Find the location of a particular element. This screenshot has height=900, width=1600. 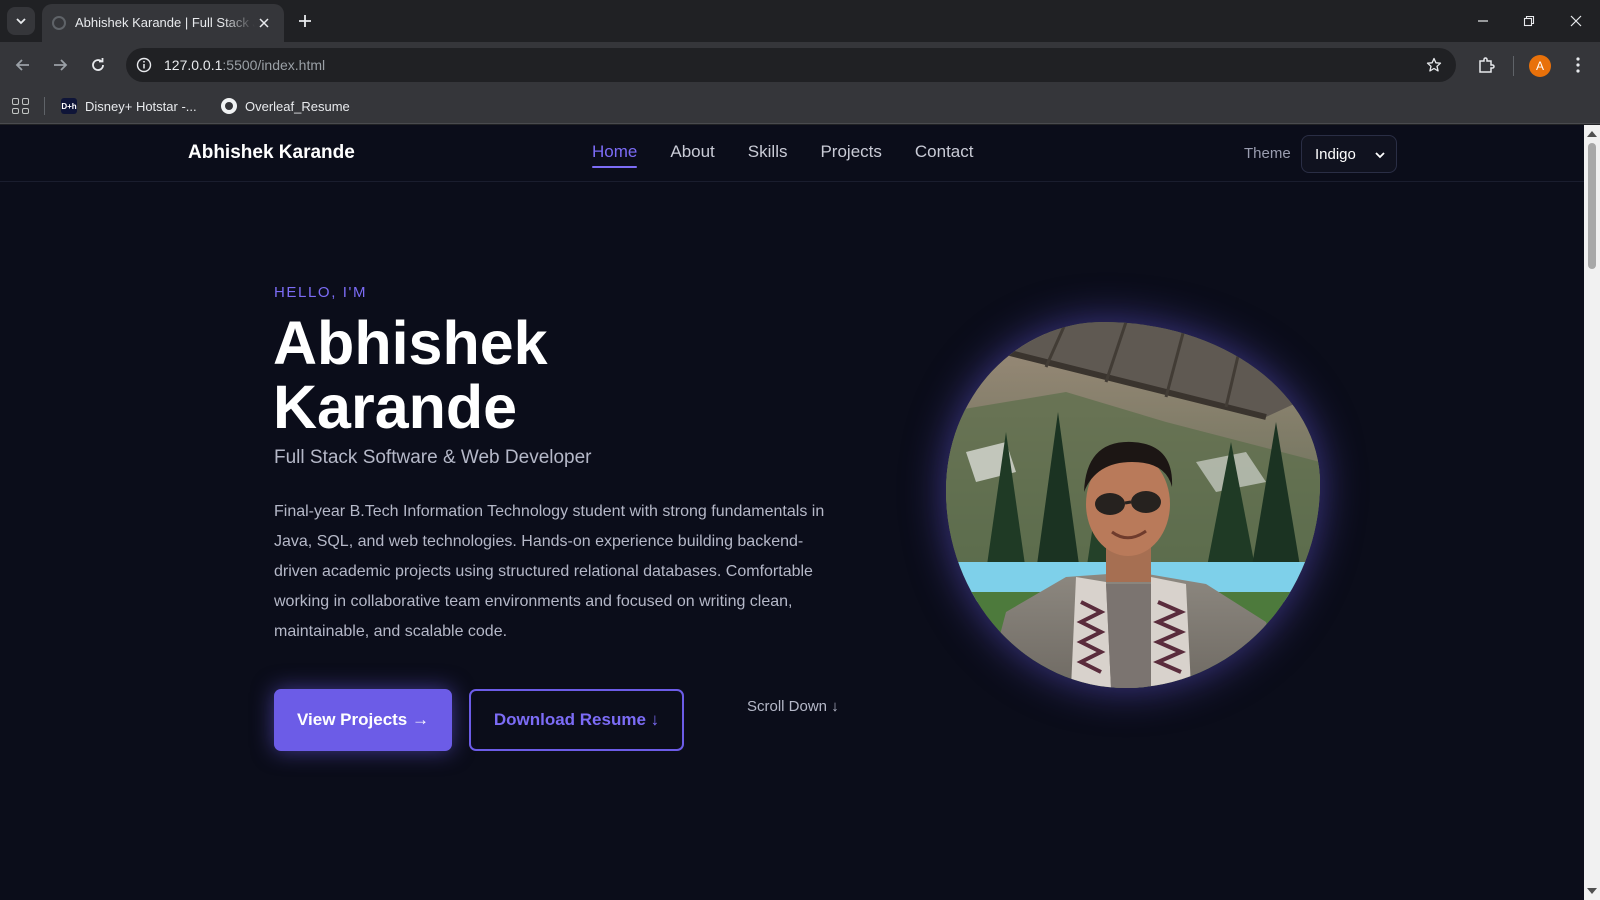

hero-name-last: Karande is located at coordinates (395, 407).